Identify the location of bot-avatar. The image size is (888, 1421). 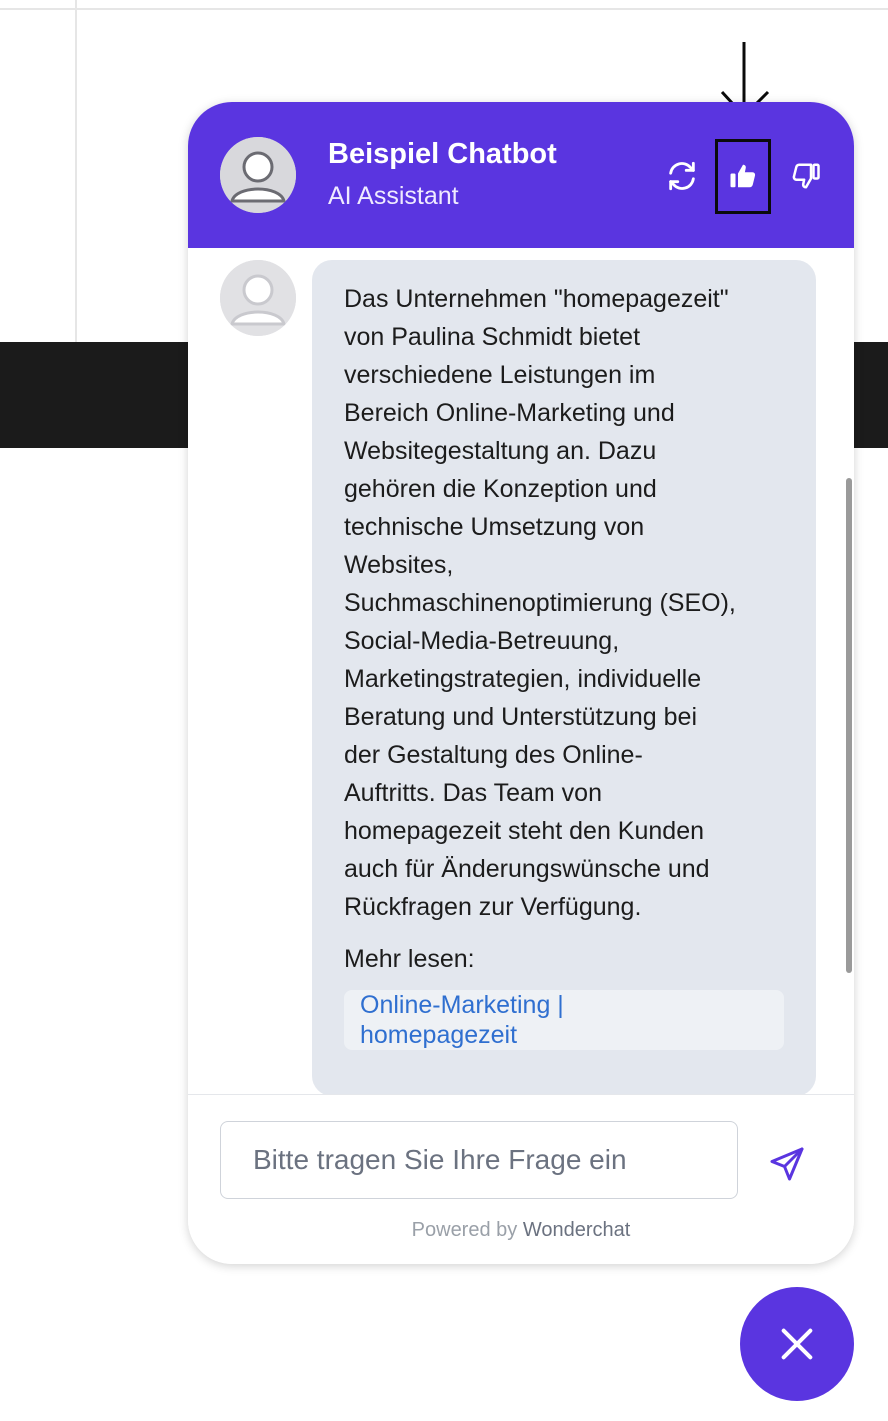
(258, 175).